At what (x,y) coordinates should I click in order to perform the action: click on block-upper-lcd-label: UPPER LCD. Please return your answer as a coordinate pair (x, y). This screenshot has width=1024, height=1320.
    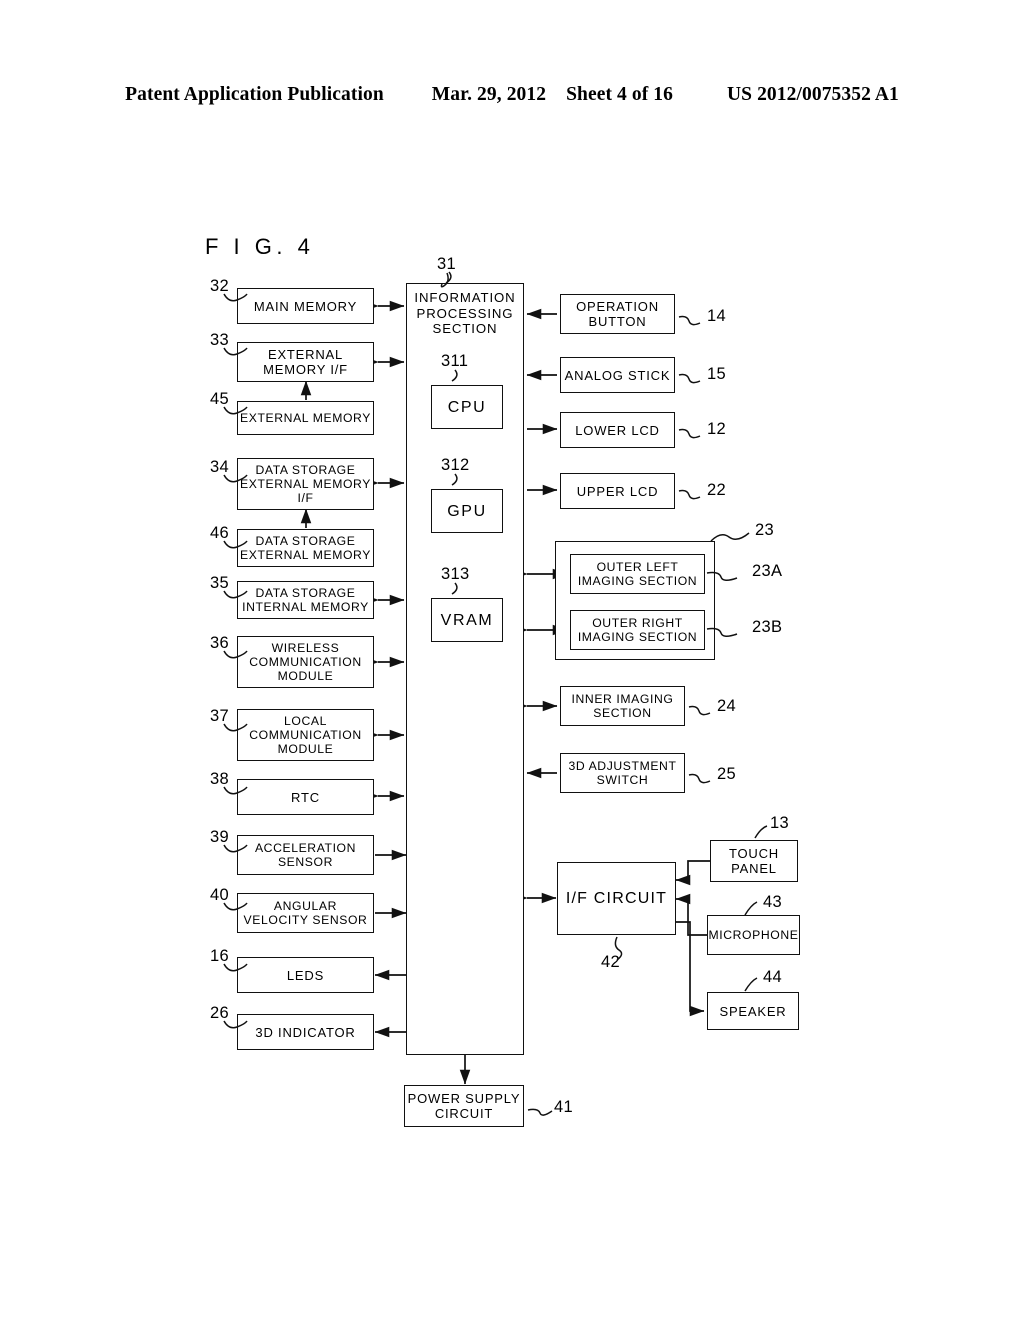
    Looking at the image, I should click on (617, 491).